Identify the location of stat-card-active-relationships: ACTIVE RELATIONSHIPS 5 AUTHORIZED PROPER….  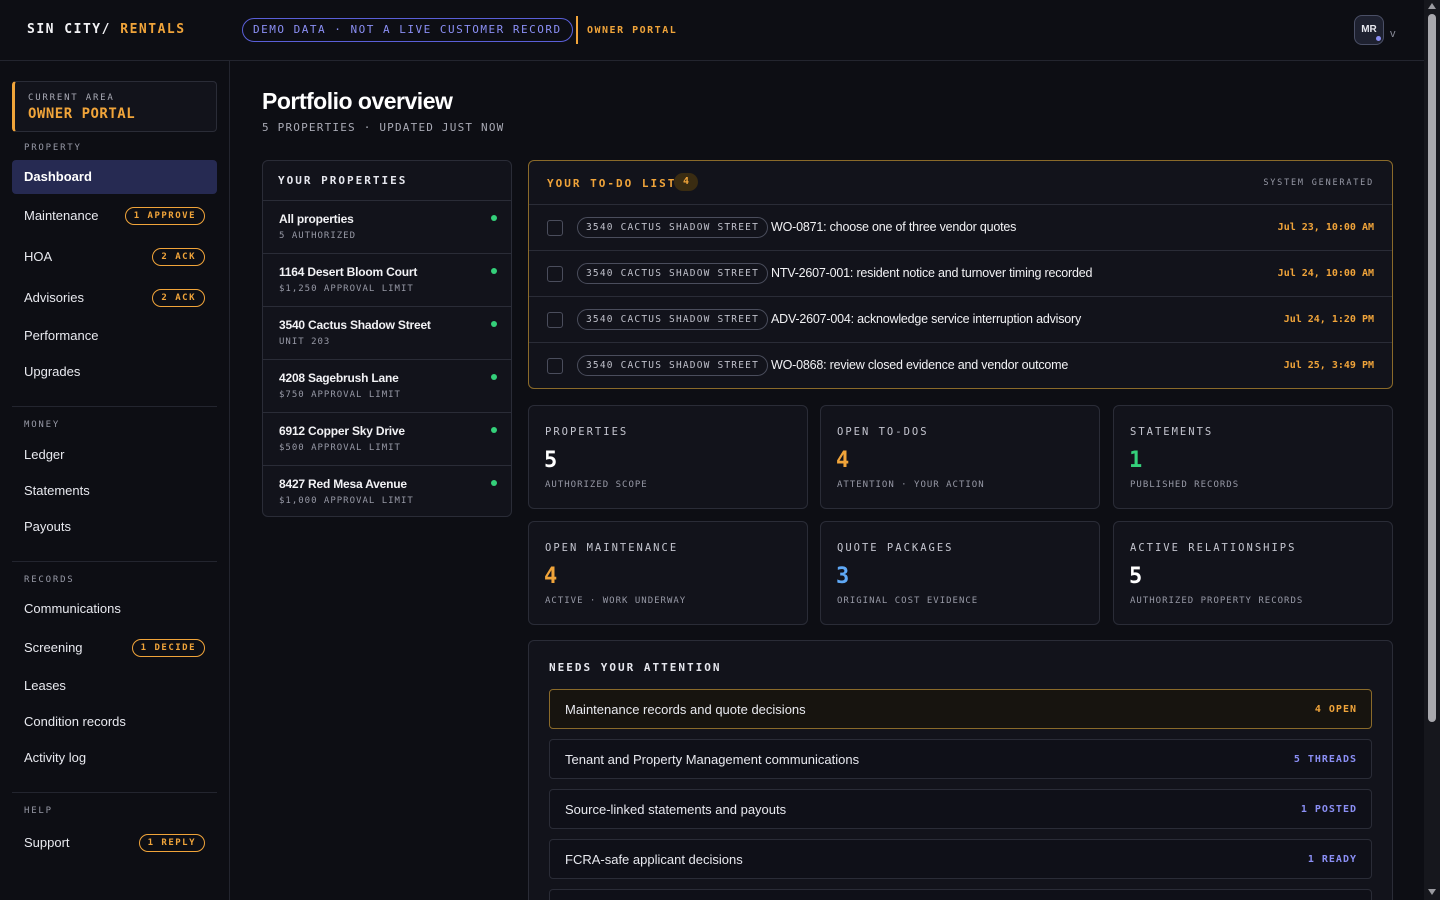
(1253, 573).